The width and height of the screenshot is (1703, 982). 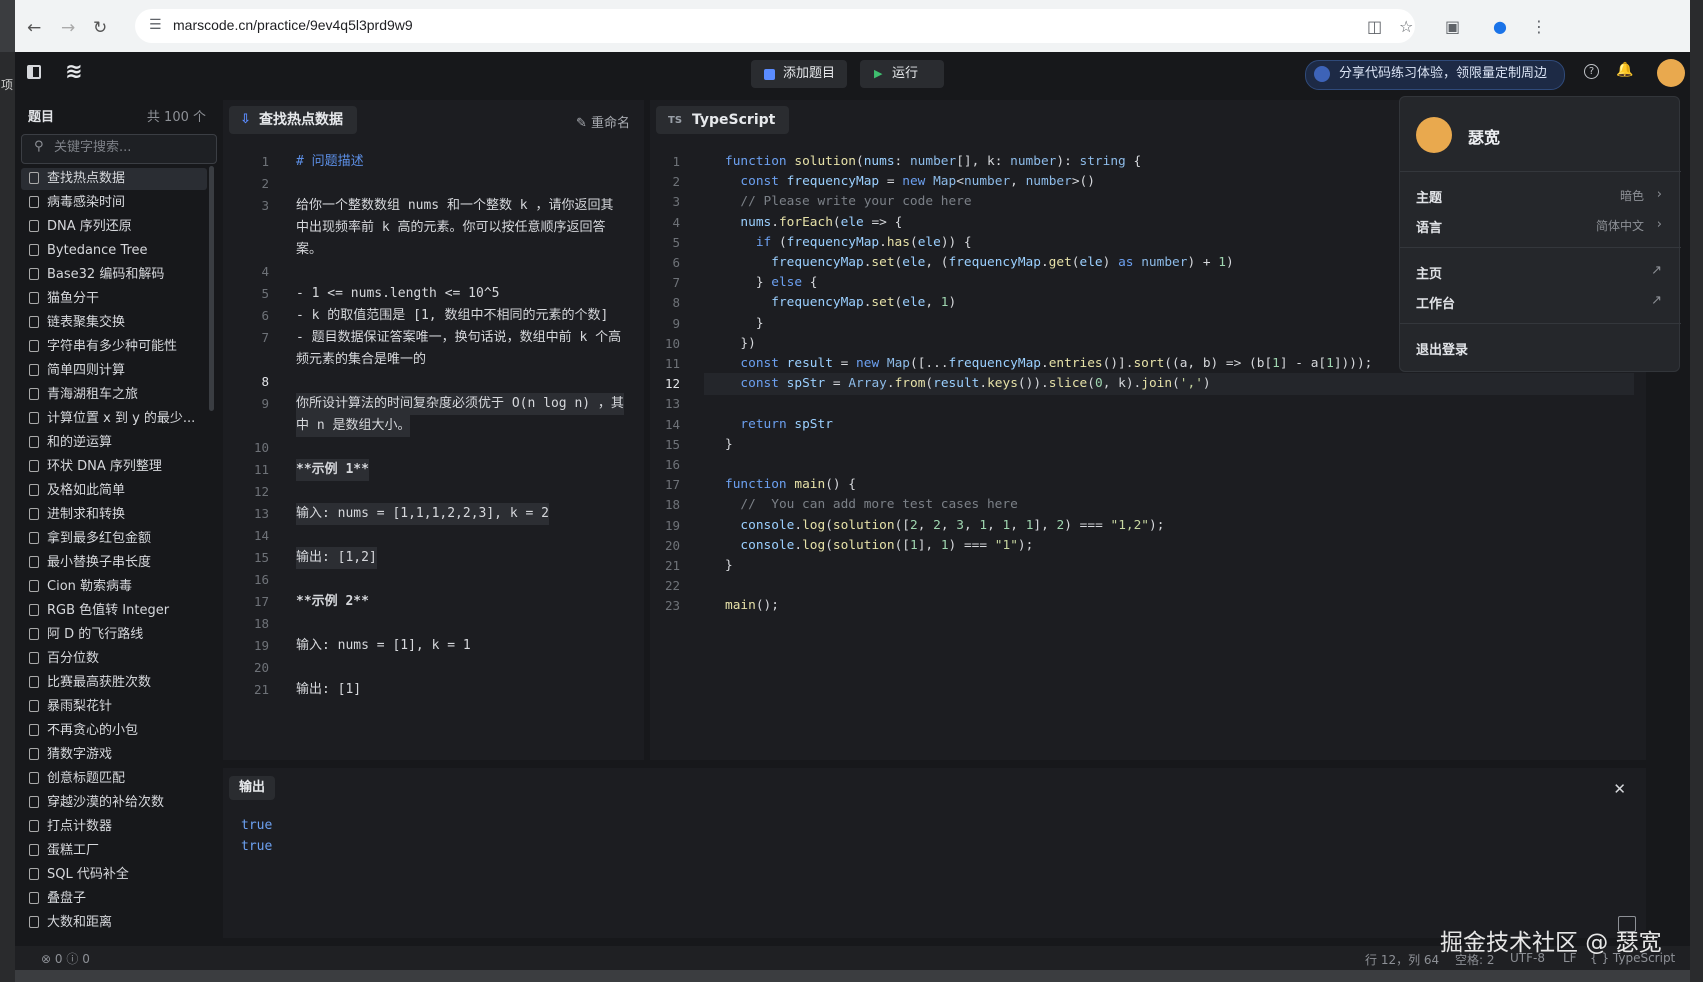 I want to click on profile-icon: ●, so click(x=1500, y=26).